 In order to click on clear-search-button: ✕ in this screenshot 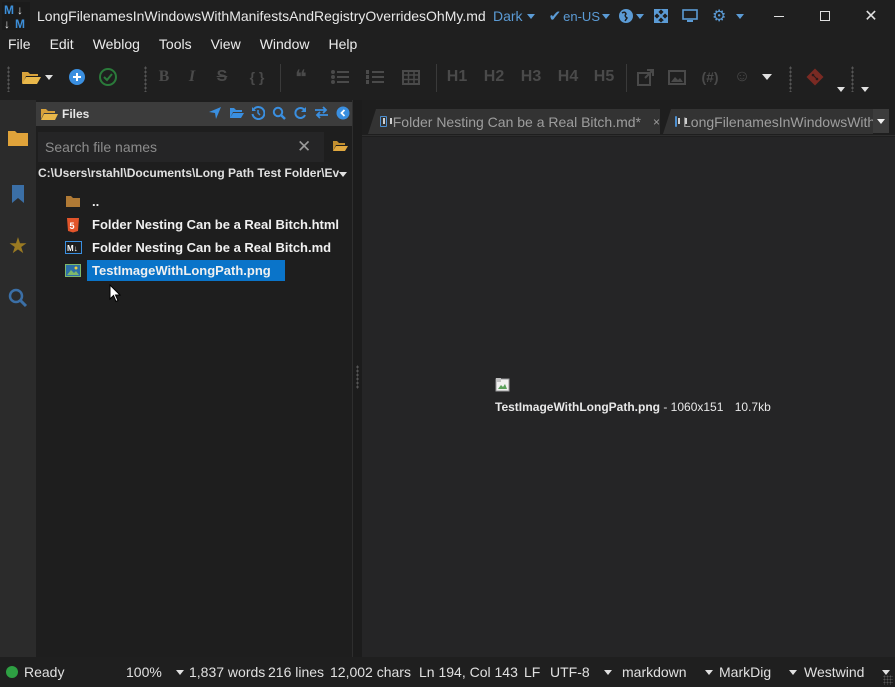, I will do `click(304, 147)`.